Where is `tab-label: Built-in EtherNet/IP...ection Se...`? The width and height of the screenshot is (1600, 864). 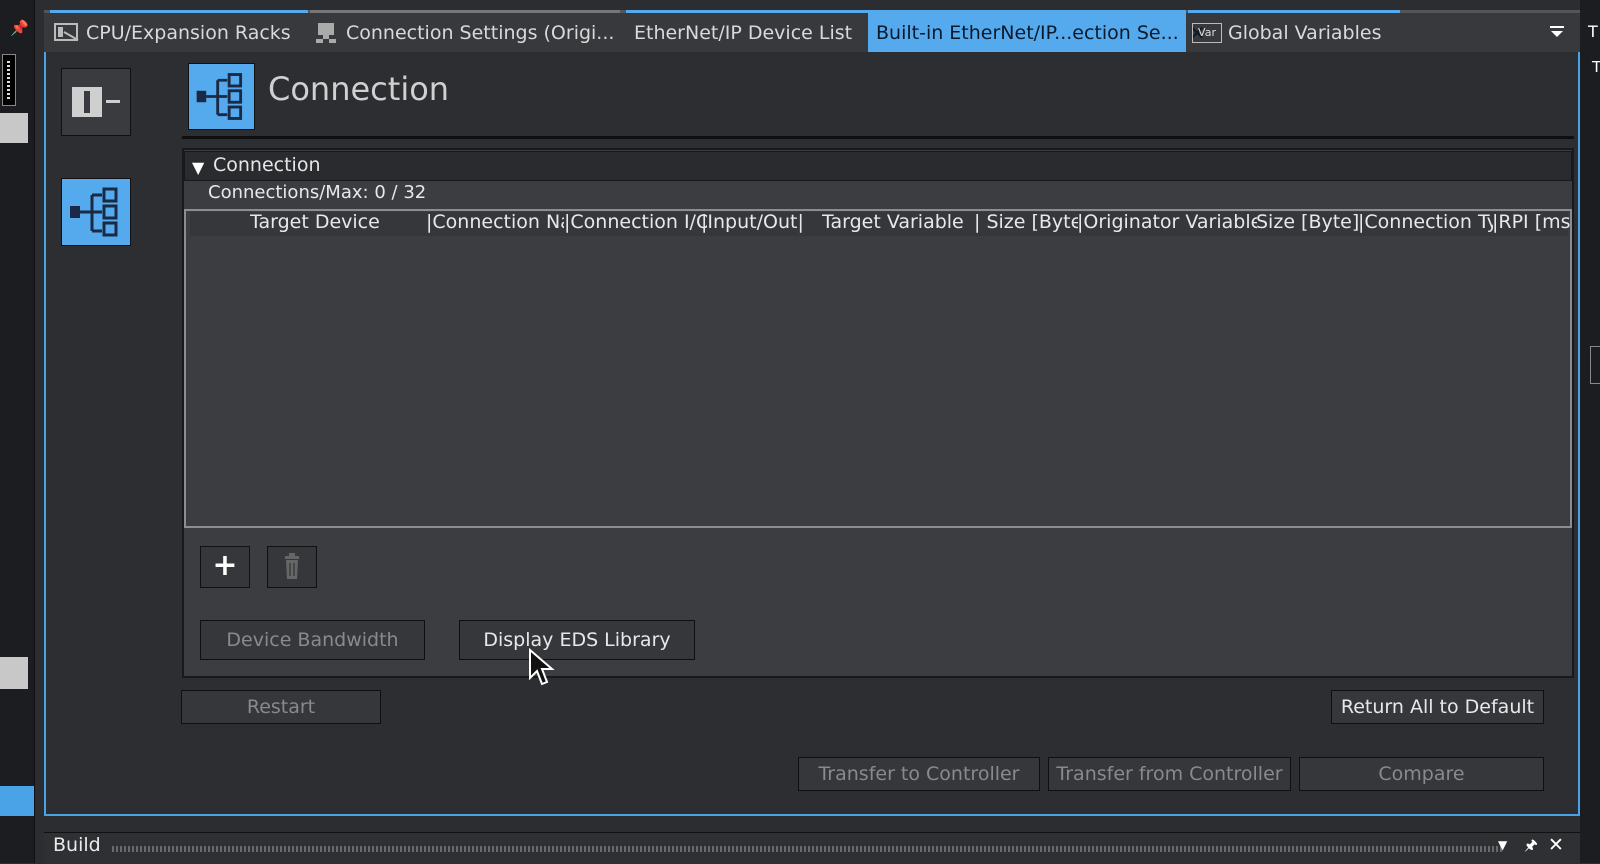 tab-label: Built-in EtherNet/IP...ection Se... is located at coordinates (1027, 32).